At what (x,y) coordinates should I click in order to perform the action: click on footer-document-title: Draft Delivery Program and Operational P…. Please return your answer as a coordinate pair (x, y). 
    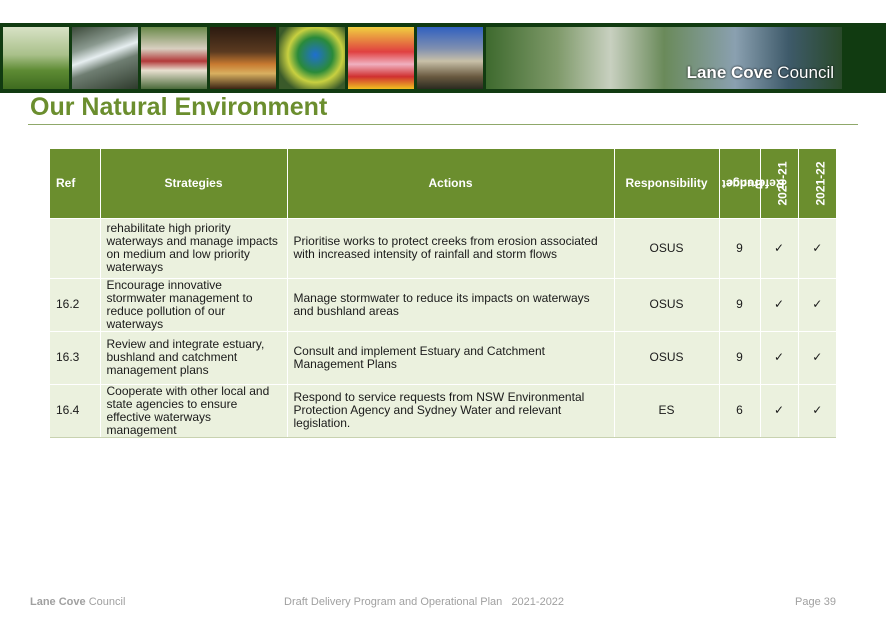
    Looking at the image, I should click on (424, 602).